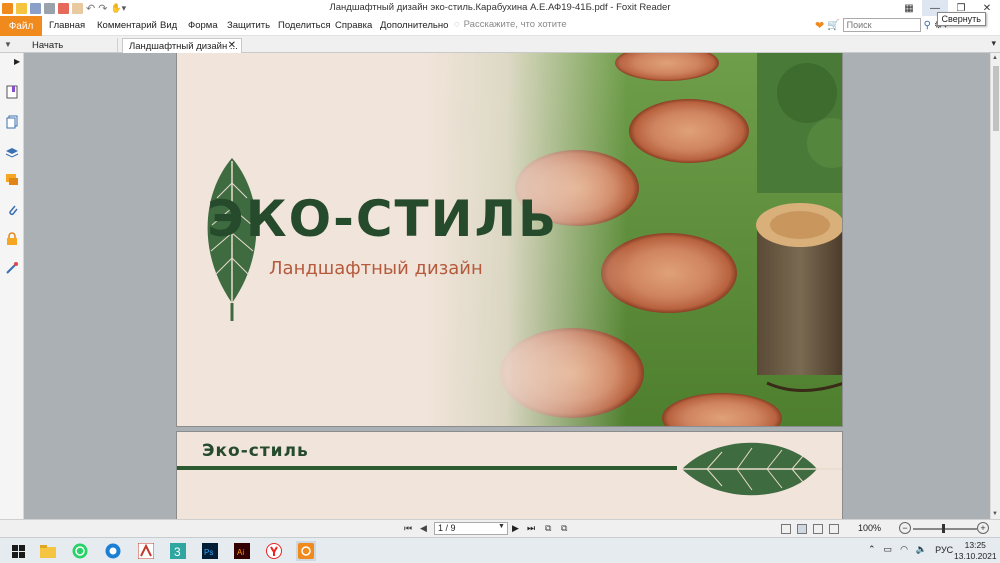 This screenshot has width=1000, height=563. What do you see at coordinates (8, 44) in the screenshot?
I see `tab-list-arrow-icon: ▼` at bounding box center [8, 44].